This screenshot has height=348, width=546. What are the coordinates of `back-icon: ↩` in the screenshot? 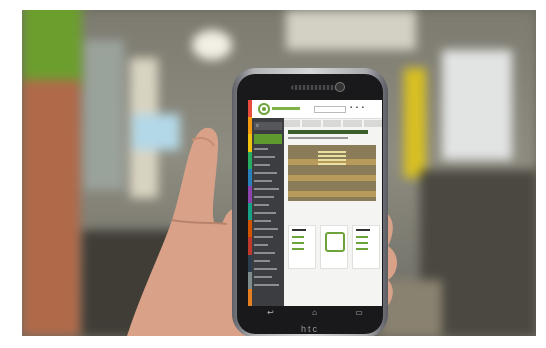 It's located at (270, 312).